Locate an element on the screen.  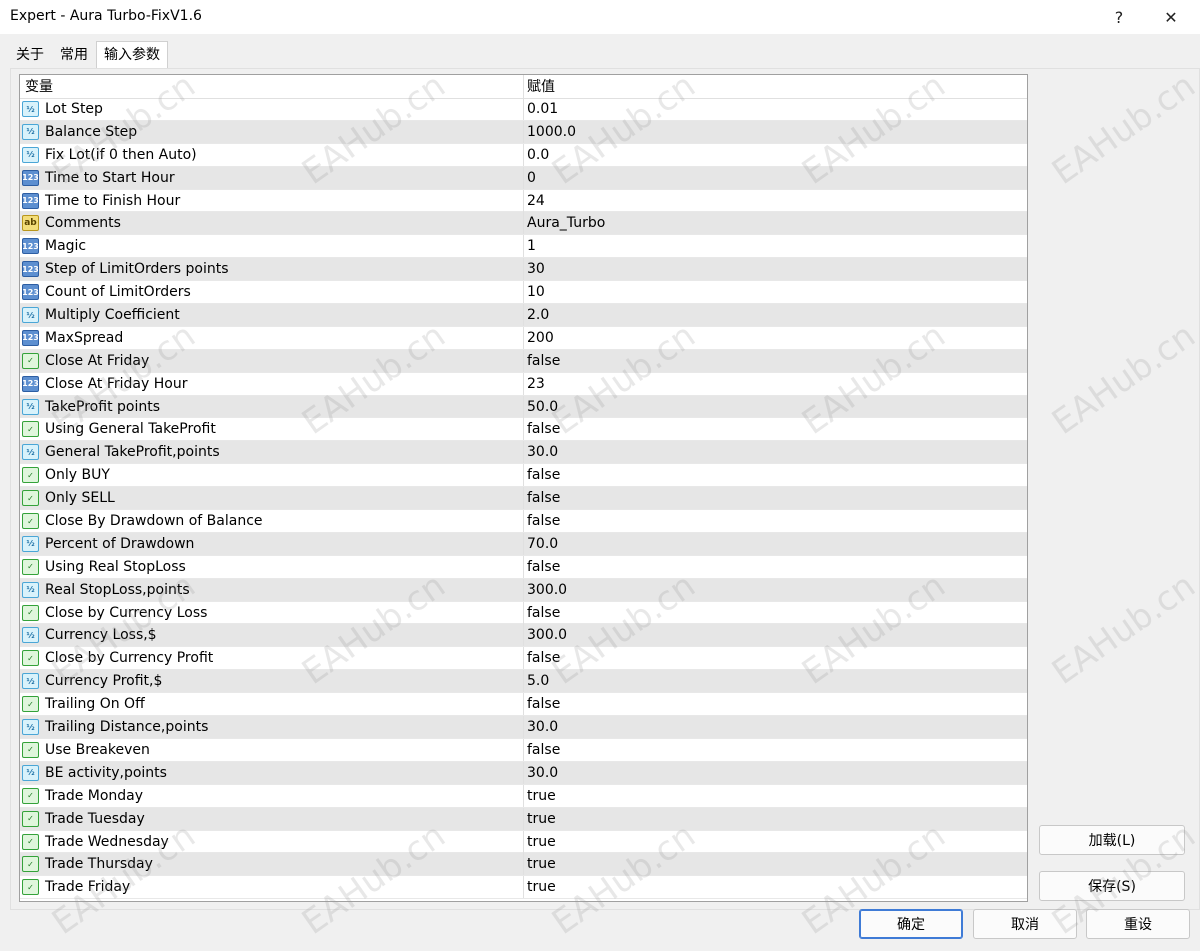
parameter-row: ✓ Using Real StopLoss false is located at coordinates (523, 567).